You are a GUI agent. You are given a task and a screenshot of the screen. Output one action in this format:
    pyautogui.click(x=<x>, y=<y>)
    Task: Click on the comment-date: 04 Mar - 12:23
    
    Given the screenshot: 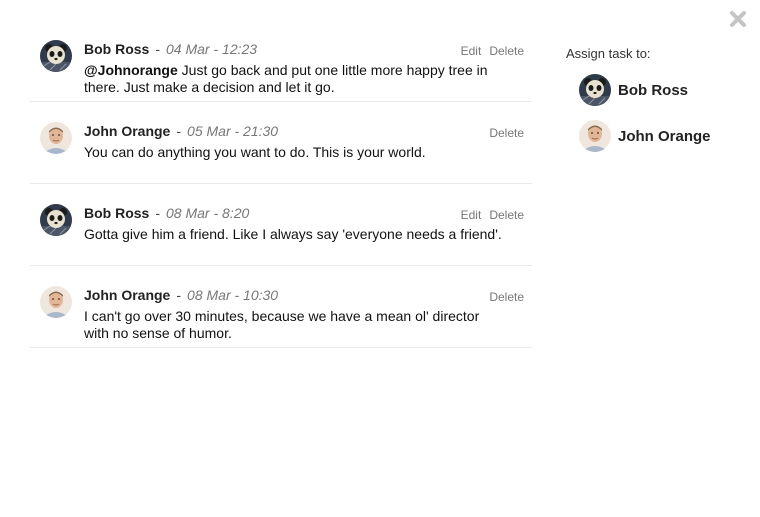 What is the action you would take?
    pyautogui.click(x=212, y=49)
    